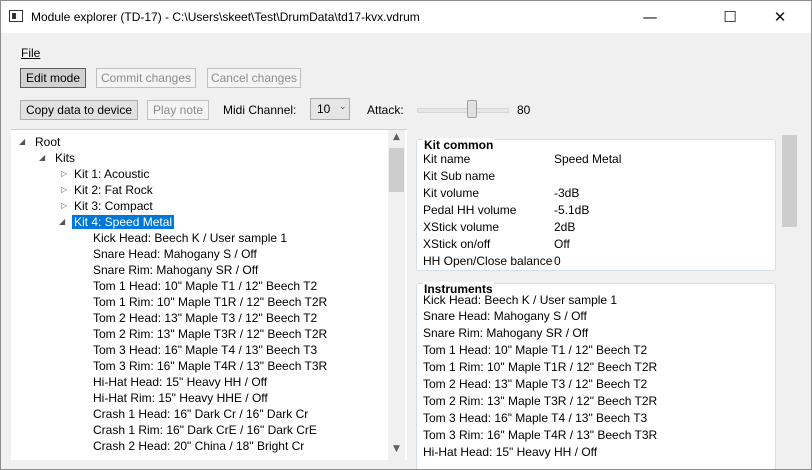  I want to click on midi-channel-select: 10 ⌄, so click(330, 109).